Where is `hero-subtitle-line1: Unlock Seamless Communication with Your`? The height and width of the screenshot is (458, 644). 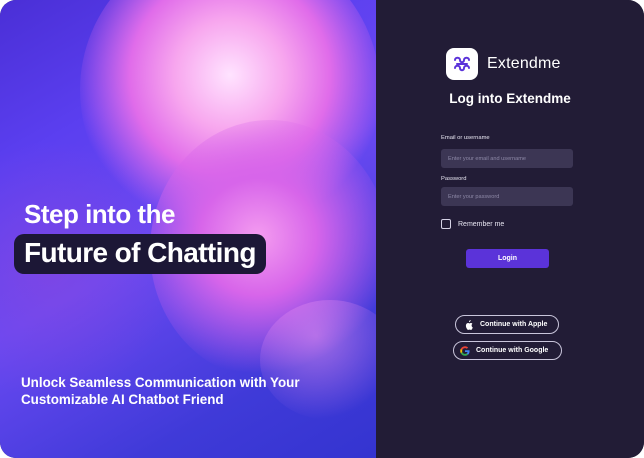 hero-subtitle-line1: Unlock Seamless Communication with Your is located at coordinates (160, 382).